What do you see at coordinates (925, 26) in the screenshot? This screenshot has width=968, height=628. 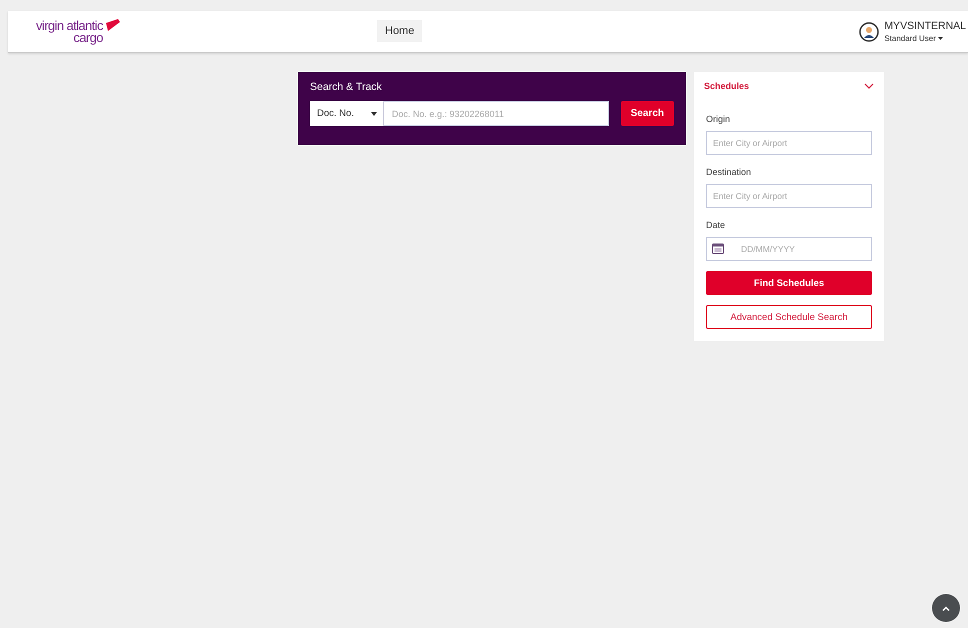 I see `user-name: MYVSINTERNAL` at bounding box center [925, 26].